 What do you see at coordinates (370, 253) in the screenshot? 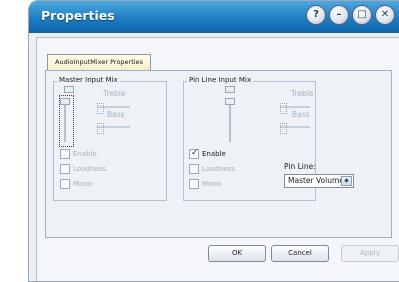
I see `apply-button: Apply` at bounding box center [370, 253].